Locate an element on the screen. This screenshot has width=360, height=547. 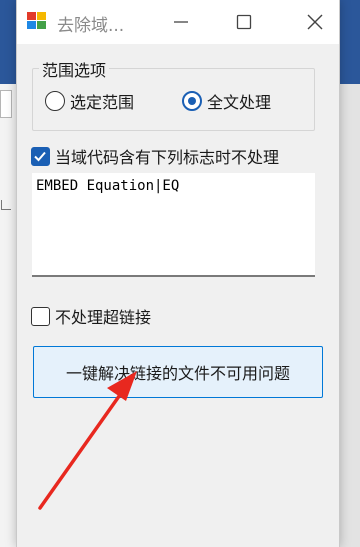
maximize-button is located at coordinates (244, 22).